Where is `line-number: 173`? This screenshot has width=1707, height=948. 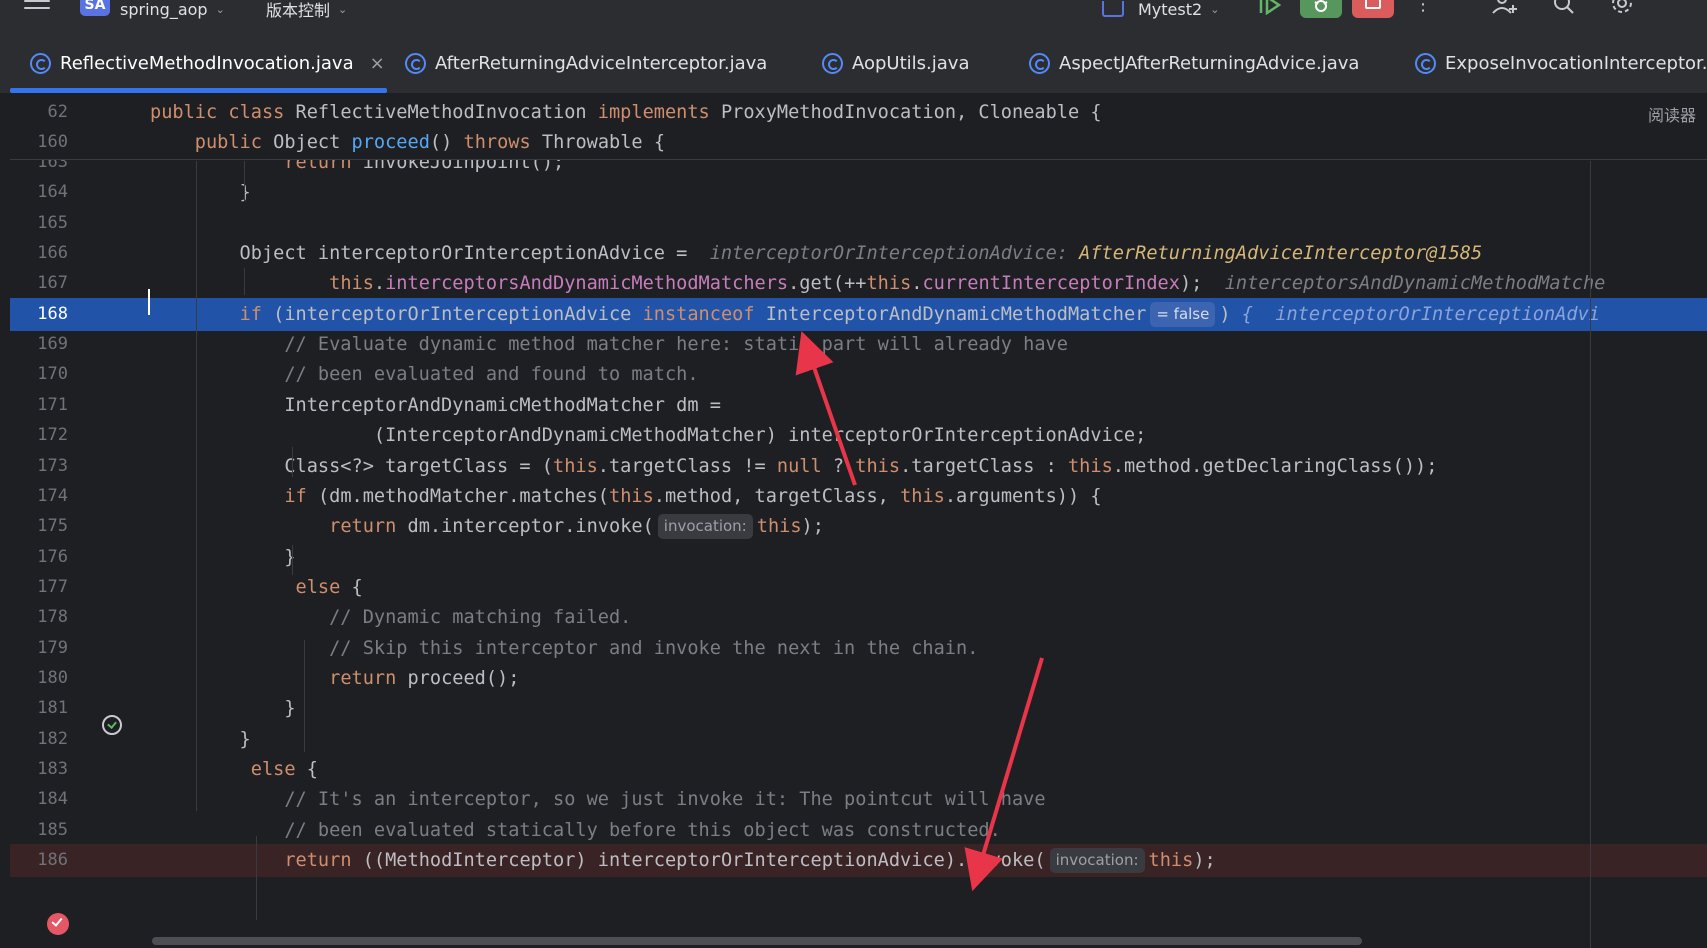
line-number: 173 is located at coordinates (39, 466).